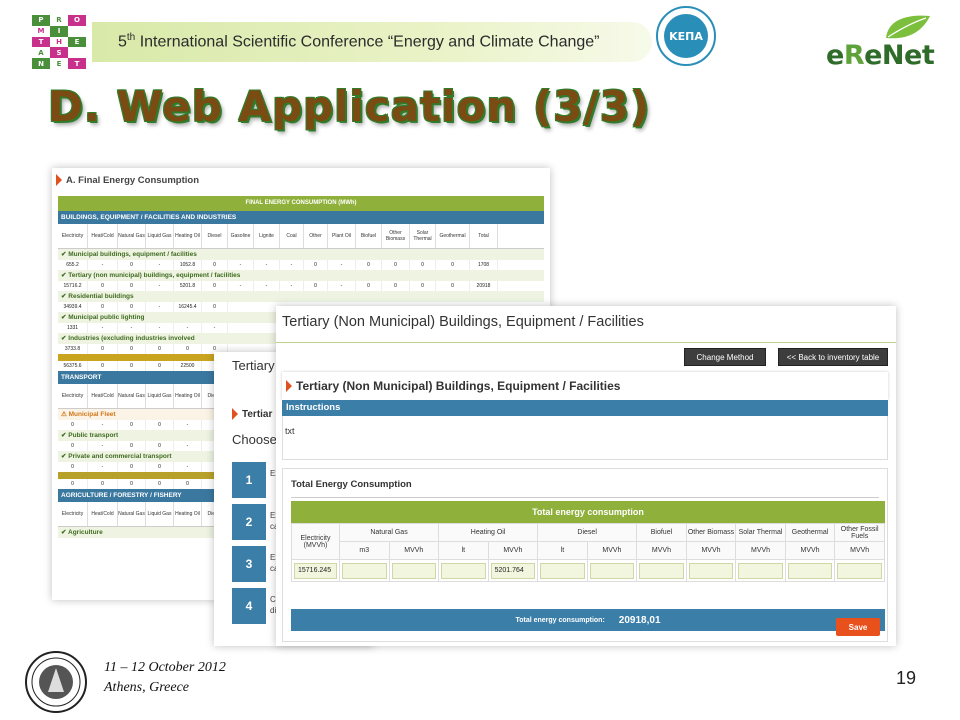 Image resolution: width=960 pixels, height=720 pixels. Describe the element at coordinates (810, 532) in the screenshot. I see `col-geothermal: Geothermal` at that location.